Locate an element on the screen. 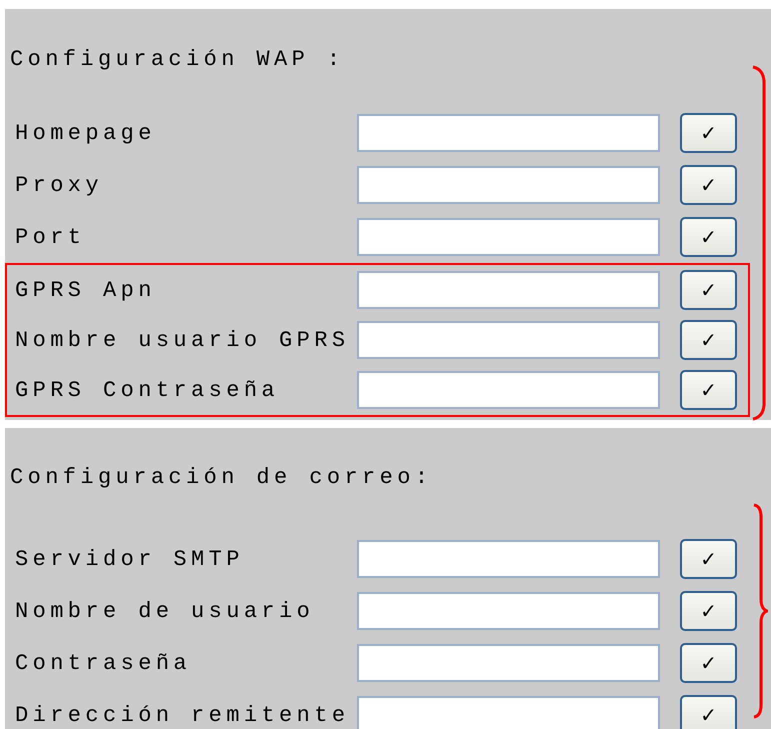 This screenshot has width=771, height=729. field-label: Nombre de usuario is located at coordinates (165, 611).